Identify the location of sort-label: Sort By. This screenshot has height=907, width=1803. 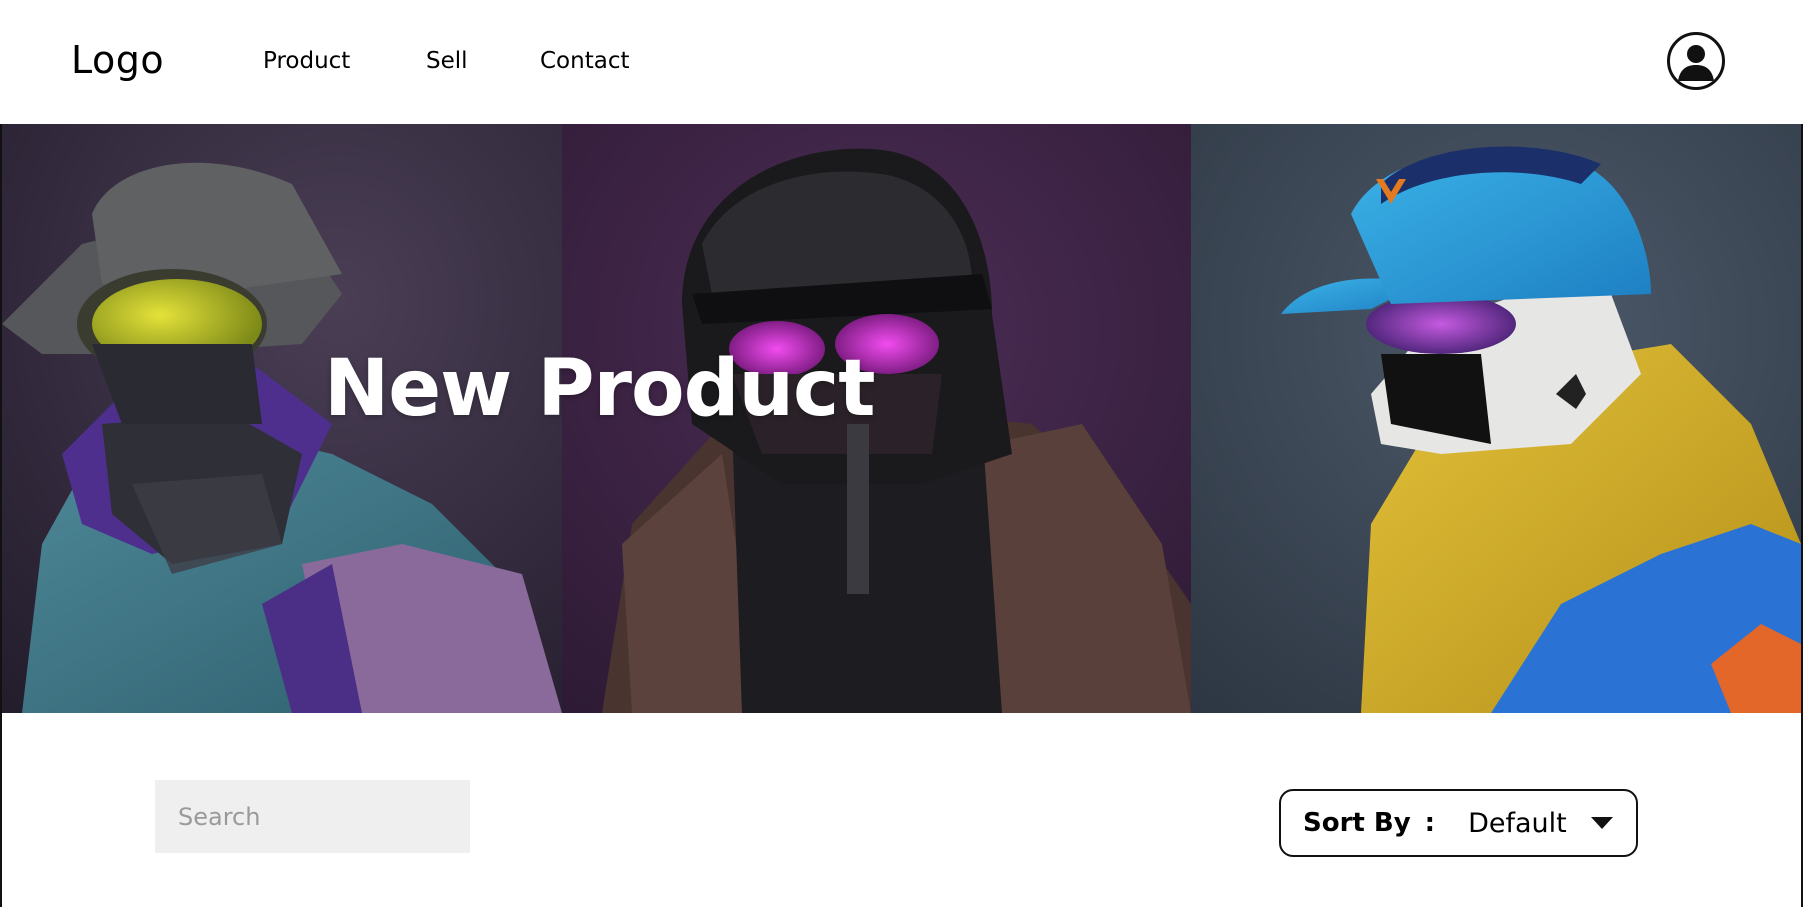
(1357, 823).